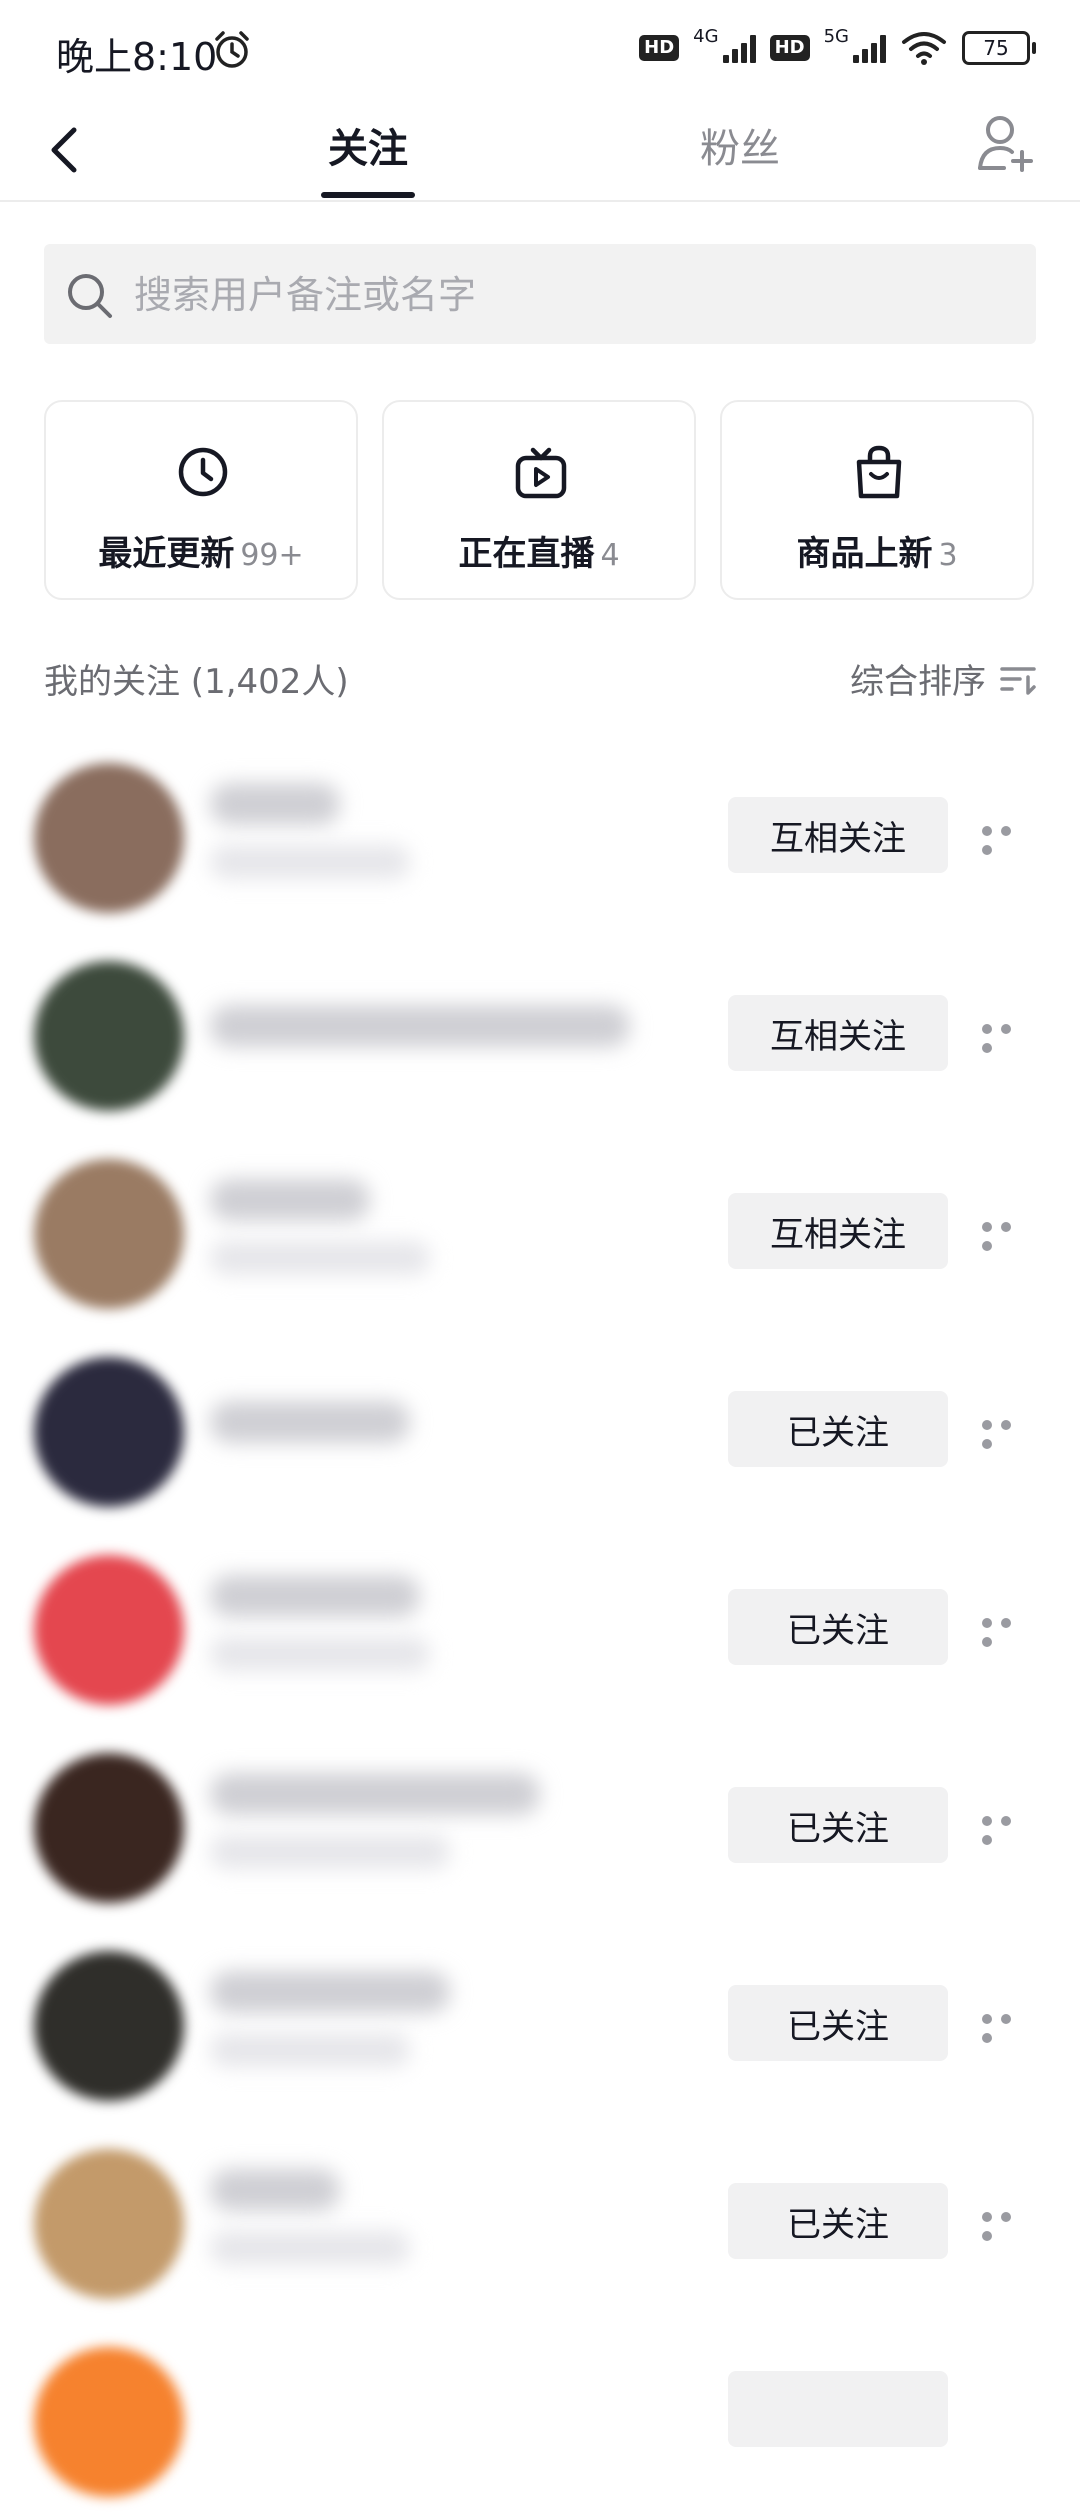 Image resolution: width=1080 pixels, height=2517 pixels. What do you see at coordinates (196, 682) in the screenshot?
I see `following-count-title: 我的关注 (1,402人)` at bounding box center [196, 682].